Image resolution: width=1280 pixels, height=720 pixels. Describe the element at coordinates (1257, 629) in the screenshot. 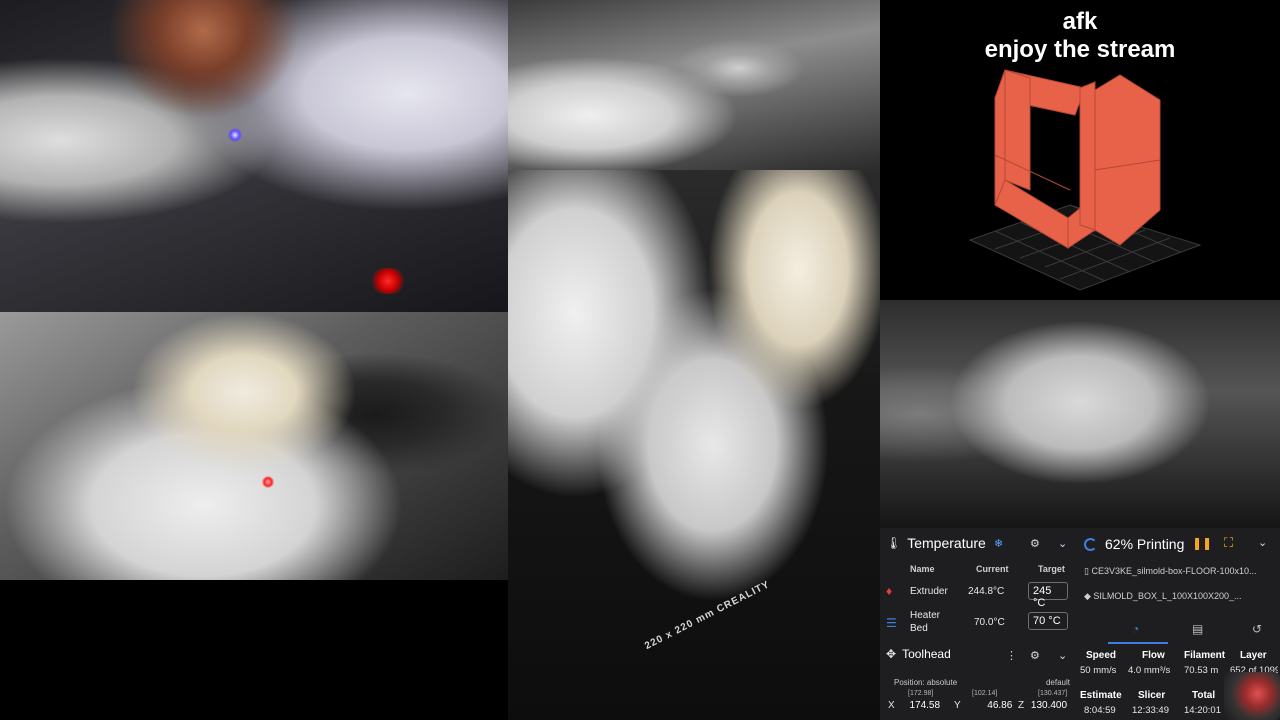

I see `tab-history: ↺` at that location.